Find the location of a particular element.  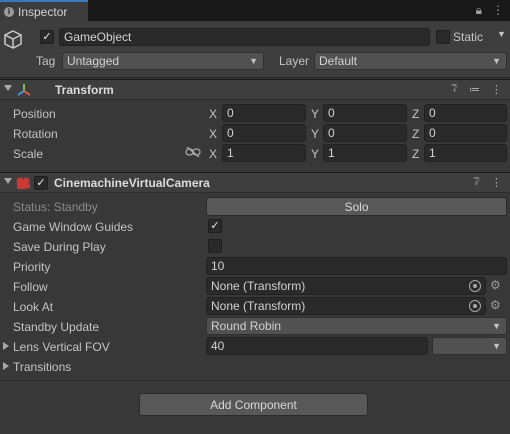

scale-x-value: 1 is located at coordinates (230, 153).